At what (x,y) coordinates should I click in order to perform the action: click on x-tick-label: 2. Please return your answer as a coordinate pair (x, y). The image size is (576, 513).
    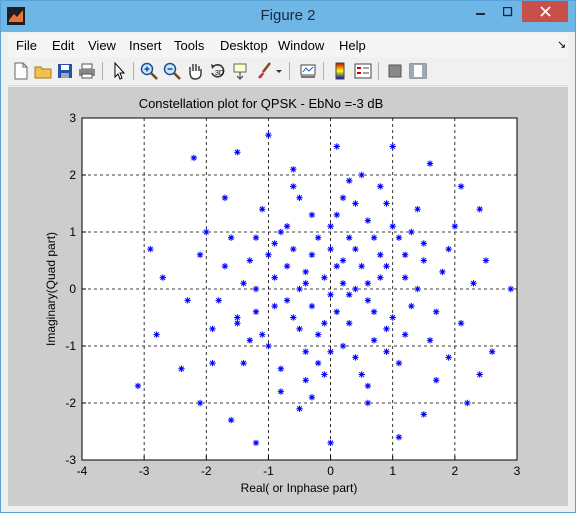
    Looking at the image, I should click on (455, 471).